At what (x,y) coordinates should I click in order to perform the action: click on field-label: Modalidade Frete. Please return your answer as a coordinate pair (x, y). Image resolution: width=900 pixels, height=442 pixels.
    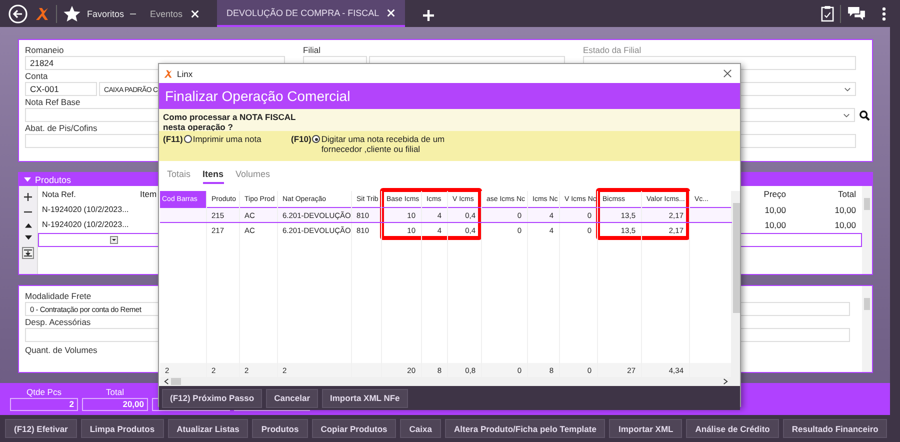
    Looking at the image, I should click on (58, 296).